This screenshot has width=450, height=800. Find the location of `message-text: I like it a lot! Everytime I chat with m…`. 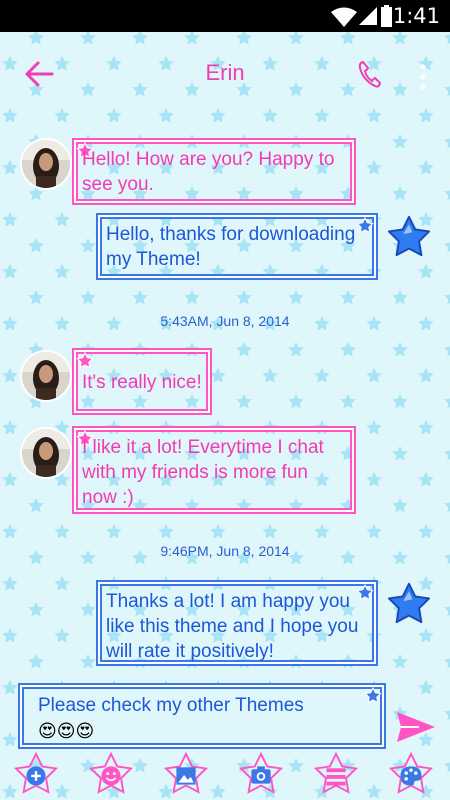

message-text: I like it a lot! Everytime I chat with m… is located at coordinates (203, 472).